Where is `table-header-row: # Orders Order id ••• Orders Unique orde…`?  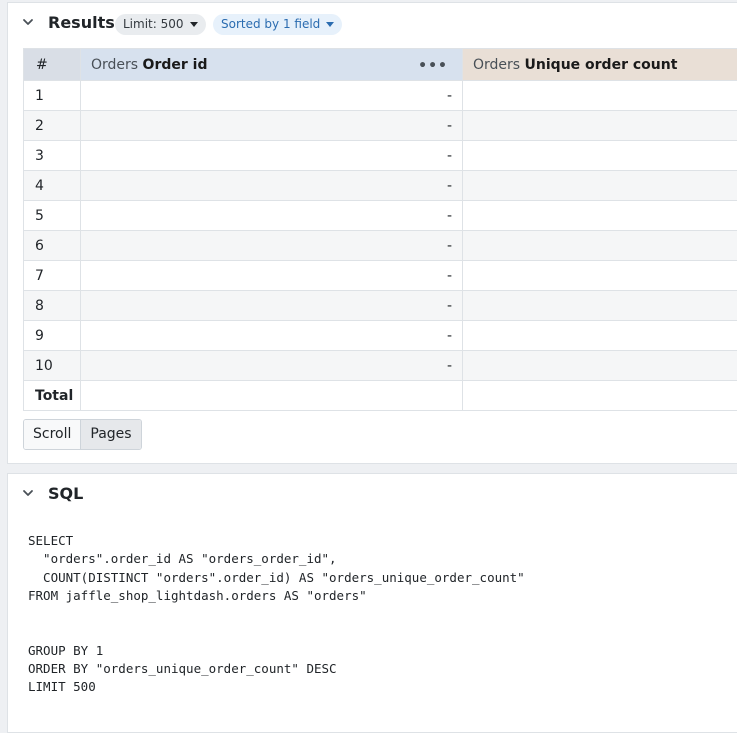 table-header-row: # Orders Order id ••• Orders Unique orde… is located at coordinates (380, 65).